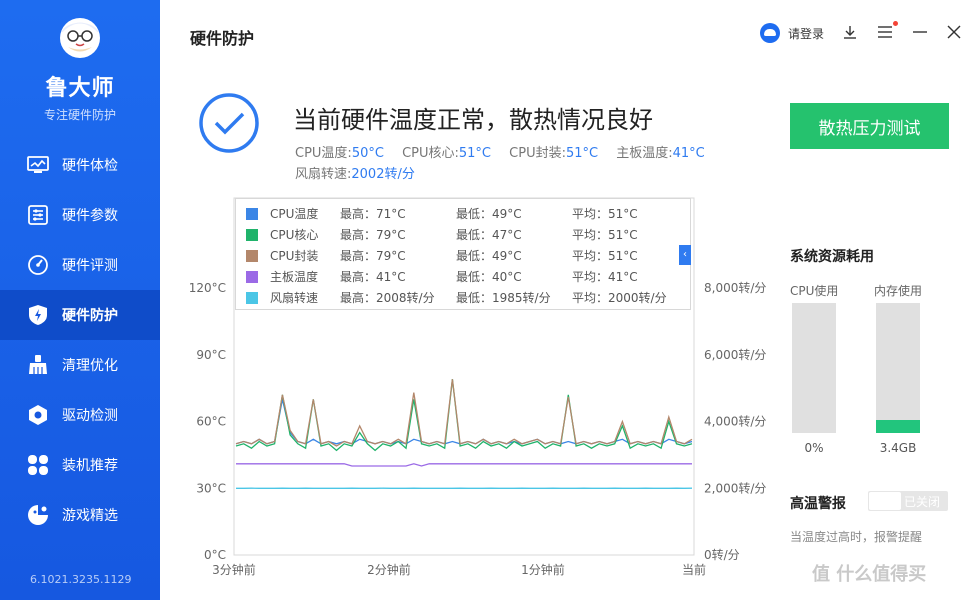 The width and height of the screenshot is (980, 600). What do you see at coordinates (90, 366) in the screenshot?
I see `sidebar-item-label: 清理优化` at bounding box center [90, 366].